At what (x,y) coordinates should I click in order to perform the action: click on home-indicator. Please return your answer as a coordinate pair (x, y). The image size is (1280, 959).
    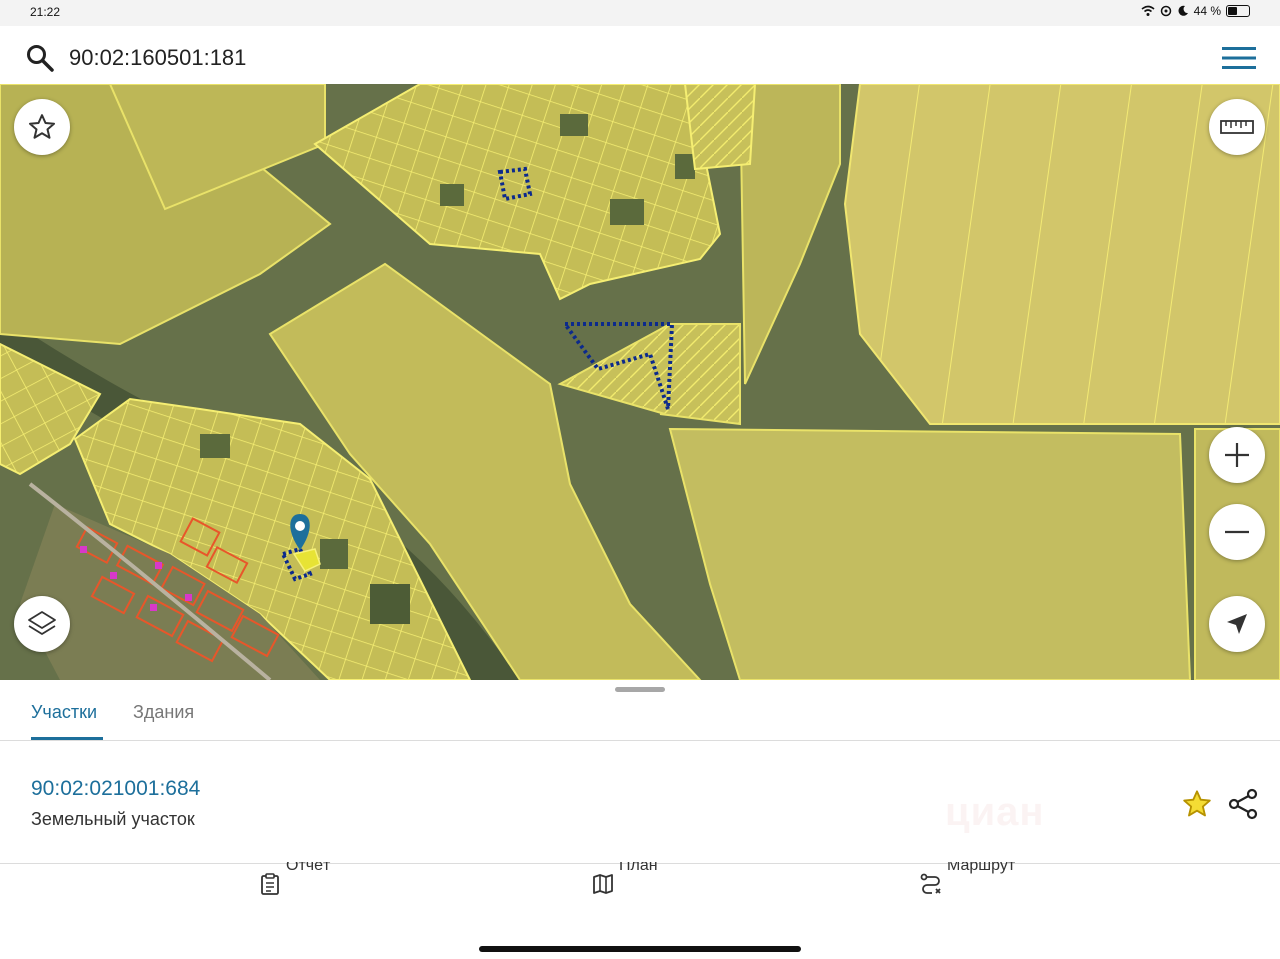
    Looking at the image, I should click on (640, 949).